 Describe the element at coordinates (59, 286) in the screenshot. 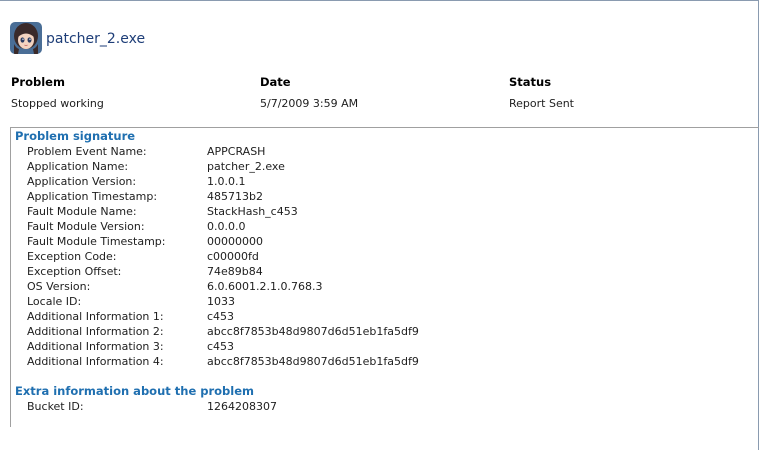

I see `row-label: OS Version:` at that location.